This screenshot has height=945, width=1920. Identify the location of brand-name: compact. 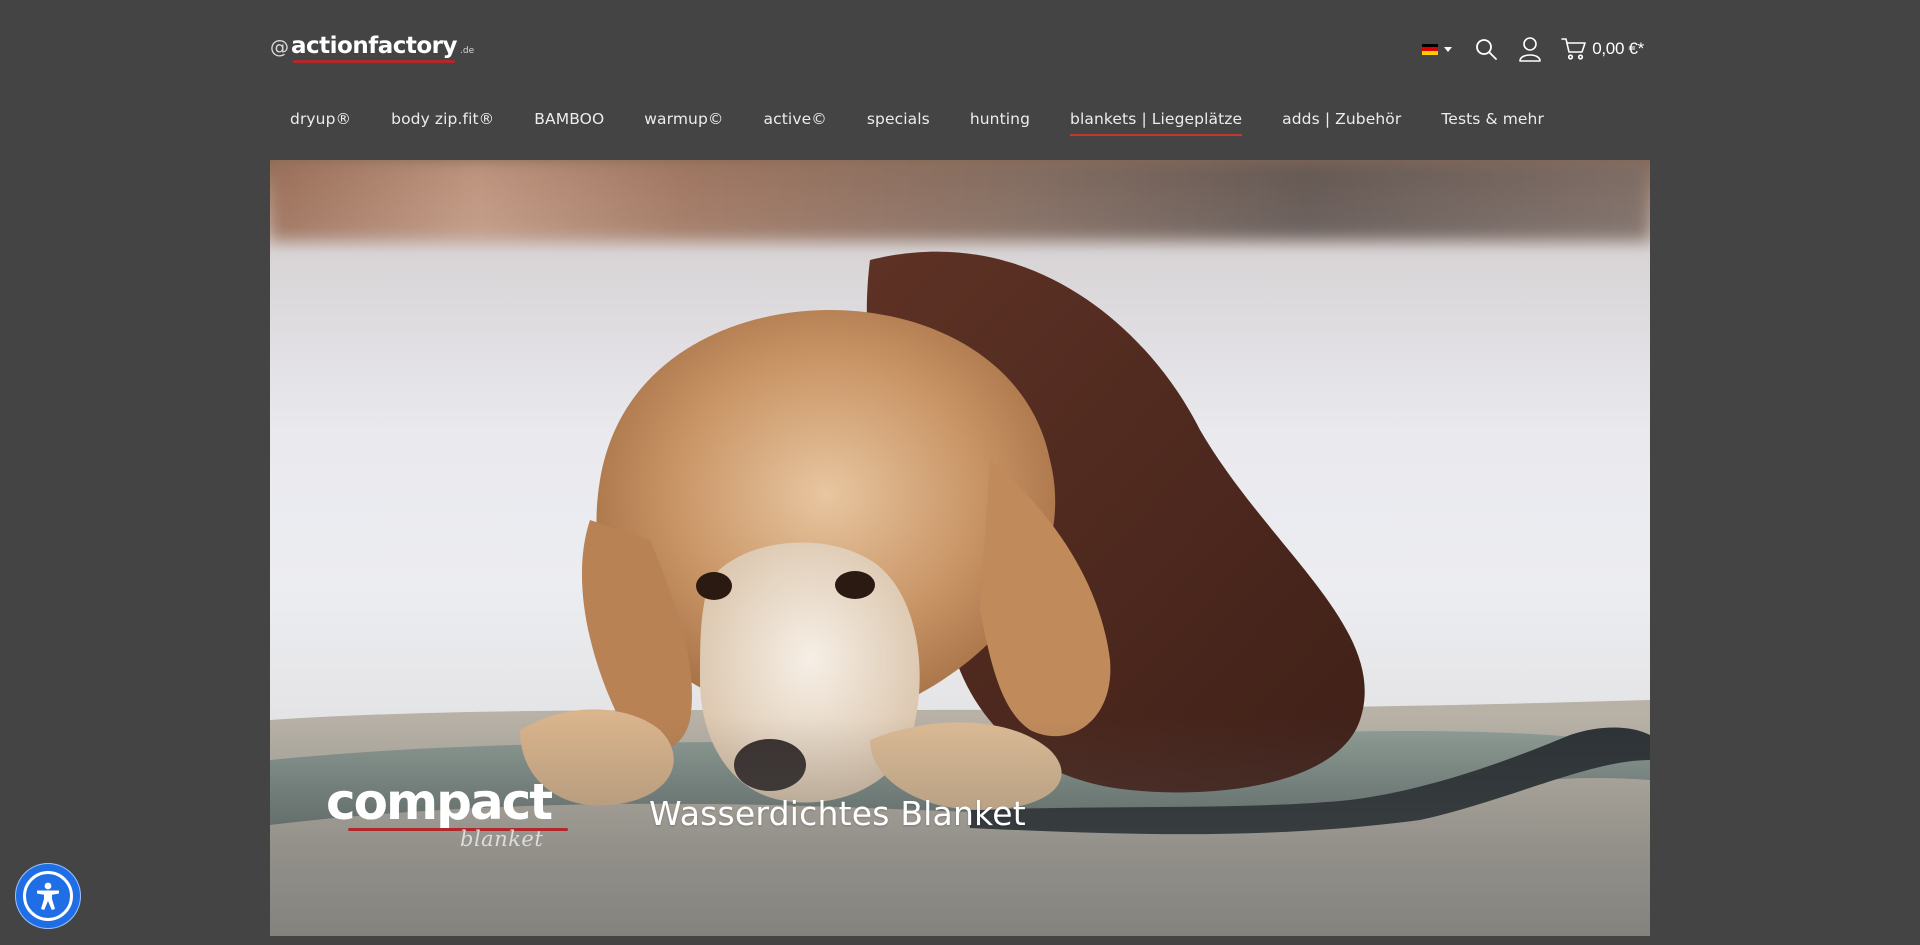
(439, 802).